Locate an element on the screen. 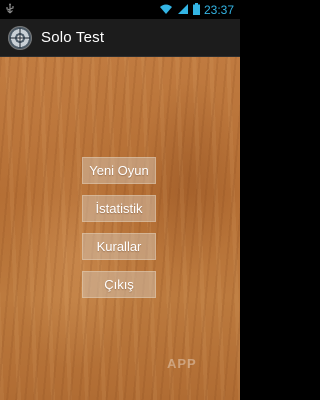 This screenshot has height=400, width=320. statistics-button: İstatistik is located at coordinates (119, 208).